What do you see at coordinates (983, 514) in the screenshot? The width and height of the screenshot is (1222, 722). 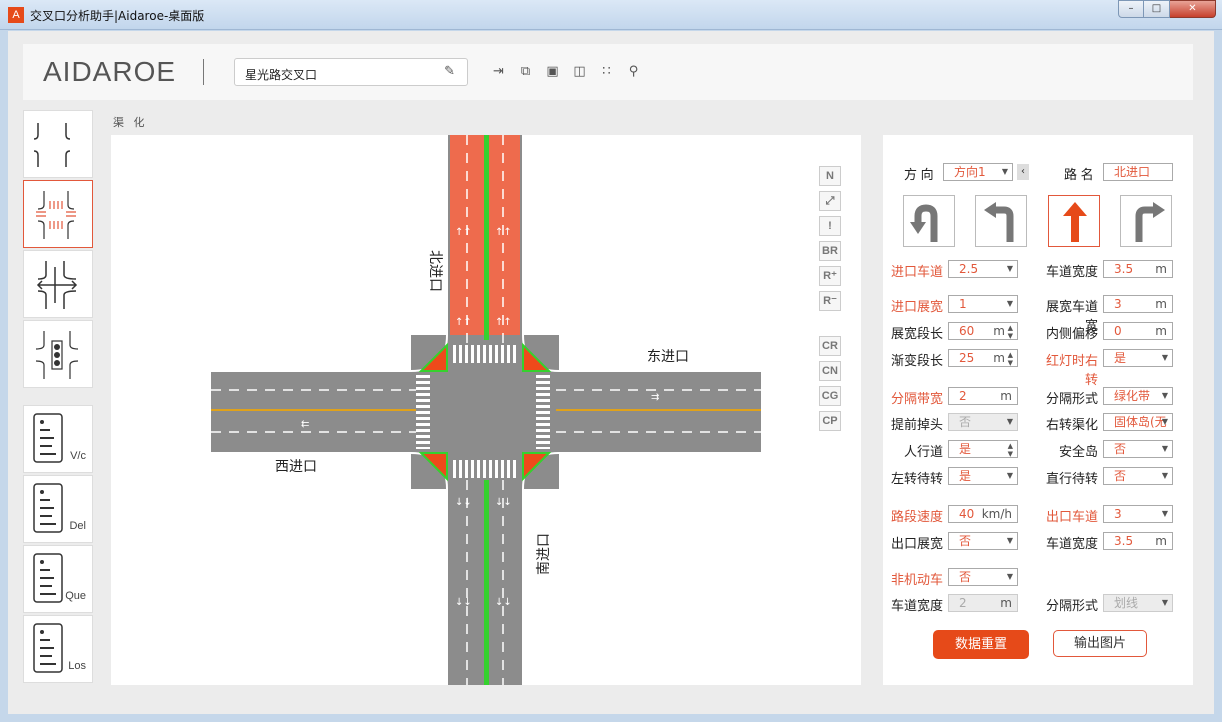 I see `row-8-field-1: 40 km/h` at bounding box center [983, 514].